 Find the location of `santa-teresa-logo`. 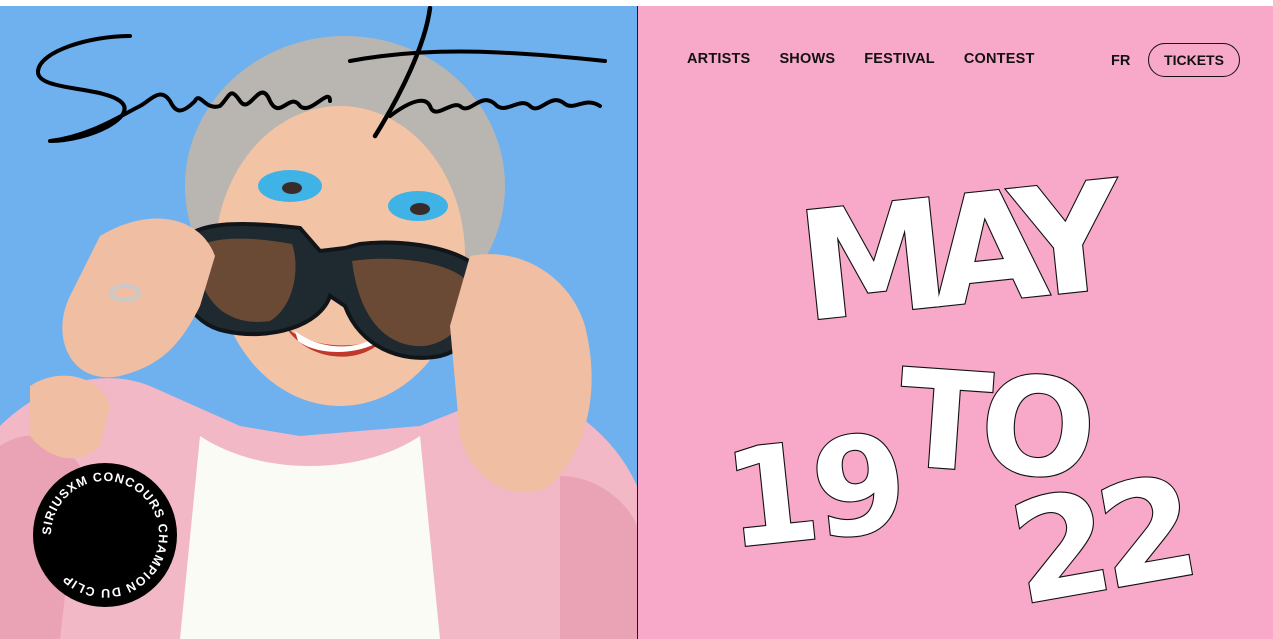

santa-teresa-logo is located at coordinates (320, 81).